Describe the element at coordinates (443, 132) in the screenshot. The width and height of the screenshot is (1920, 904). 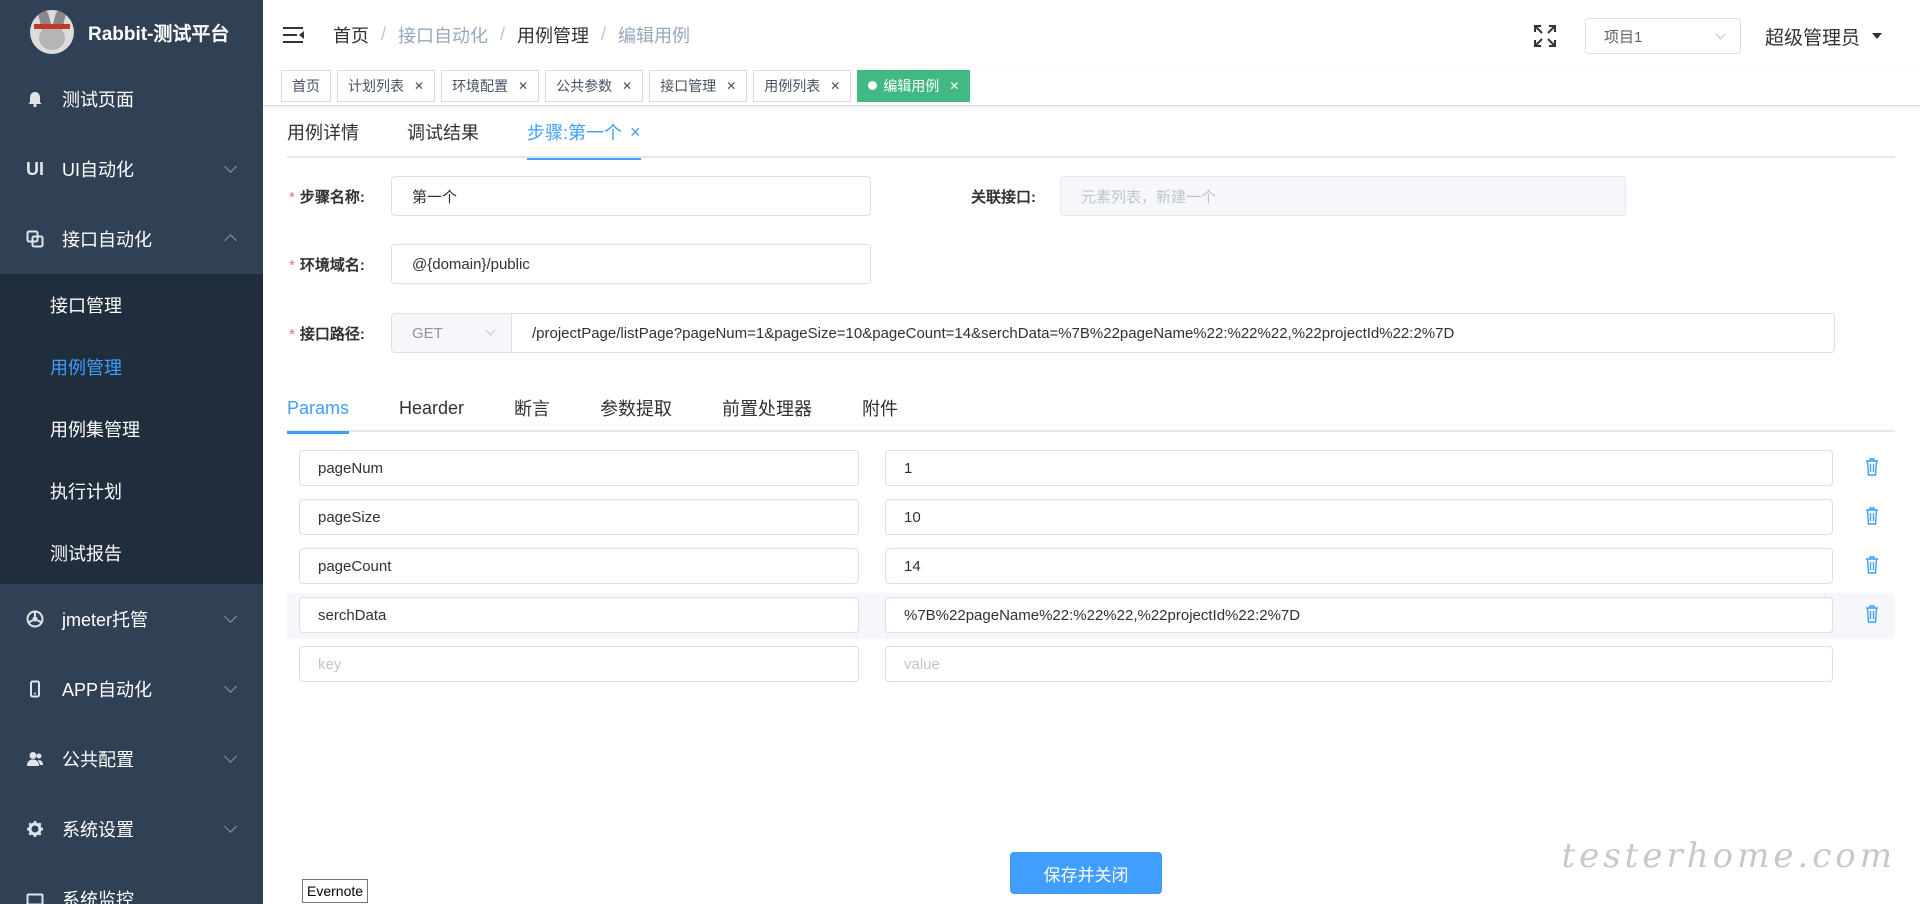
I see `tab-debug-result: 调试结果` at that location.